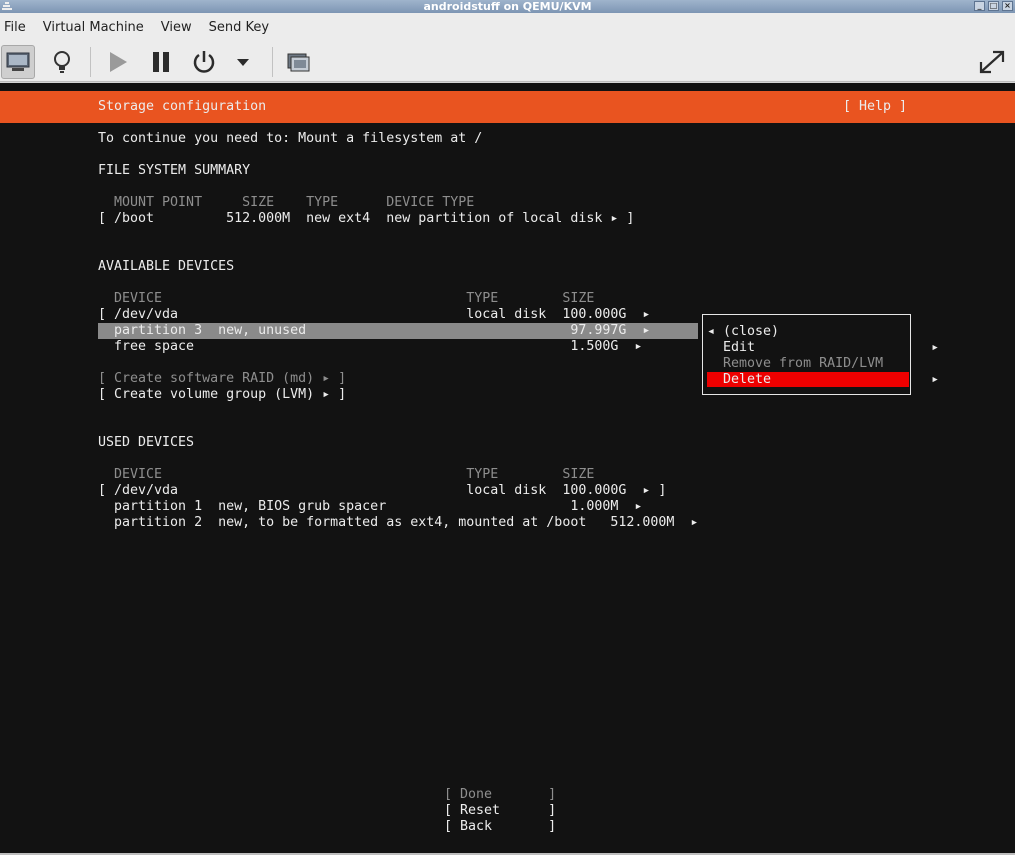  What do you see at coordinates (743, 332) in the screenshot?
I see `menu-item-close: ◂ (close)` at bounding box center [743, 332].